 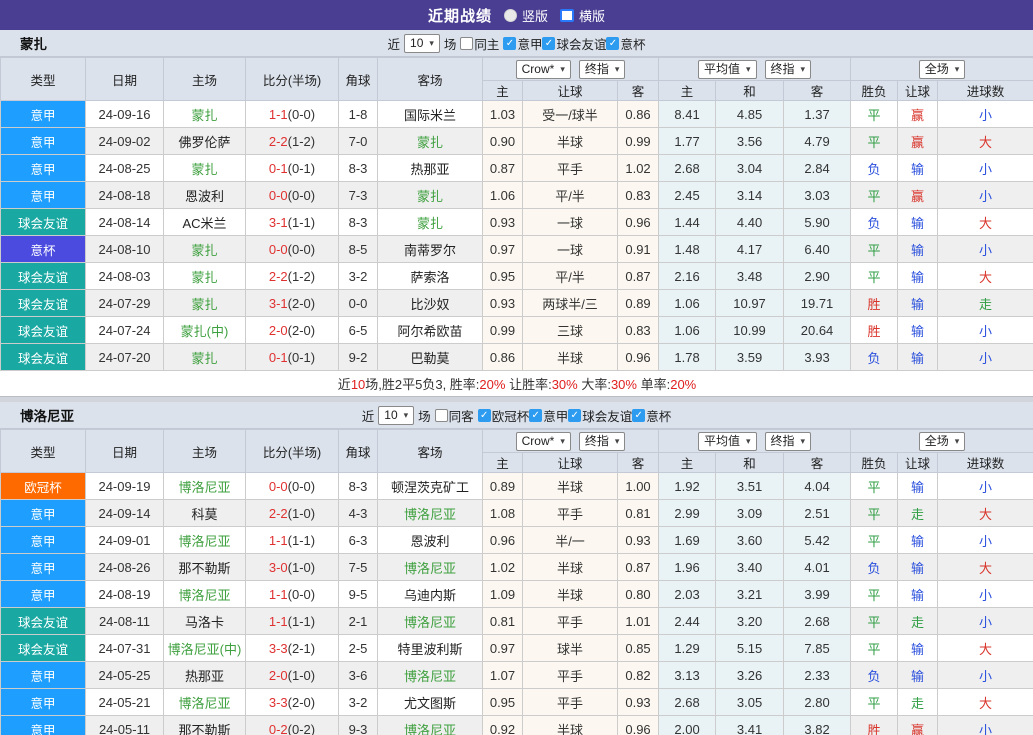 I want to click on odds-handicap-line: 平手, so click(x=570, y=168).